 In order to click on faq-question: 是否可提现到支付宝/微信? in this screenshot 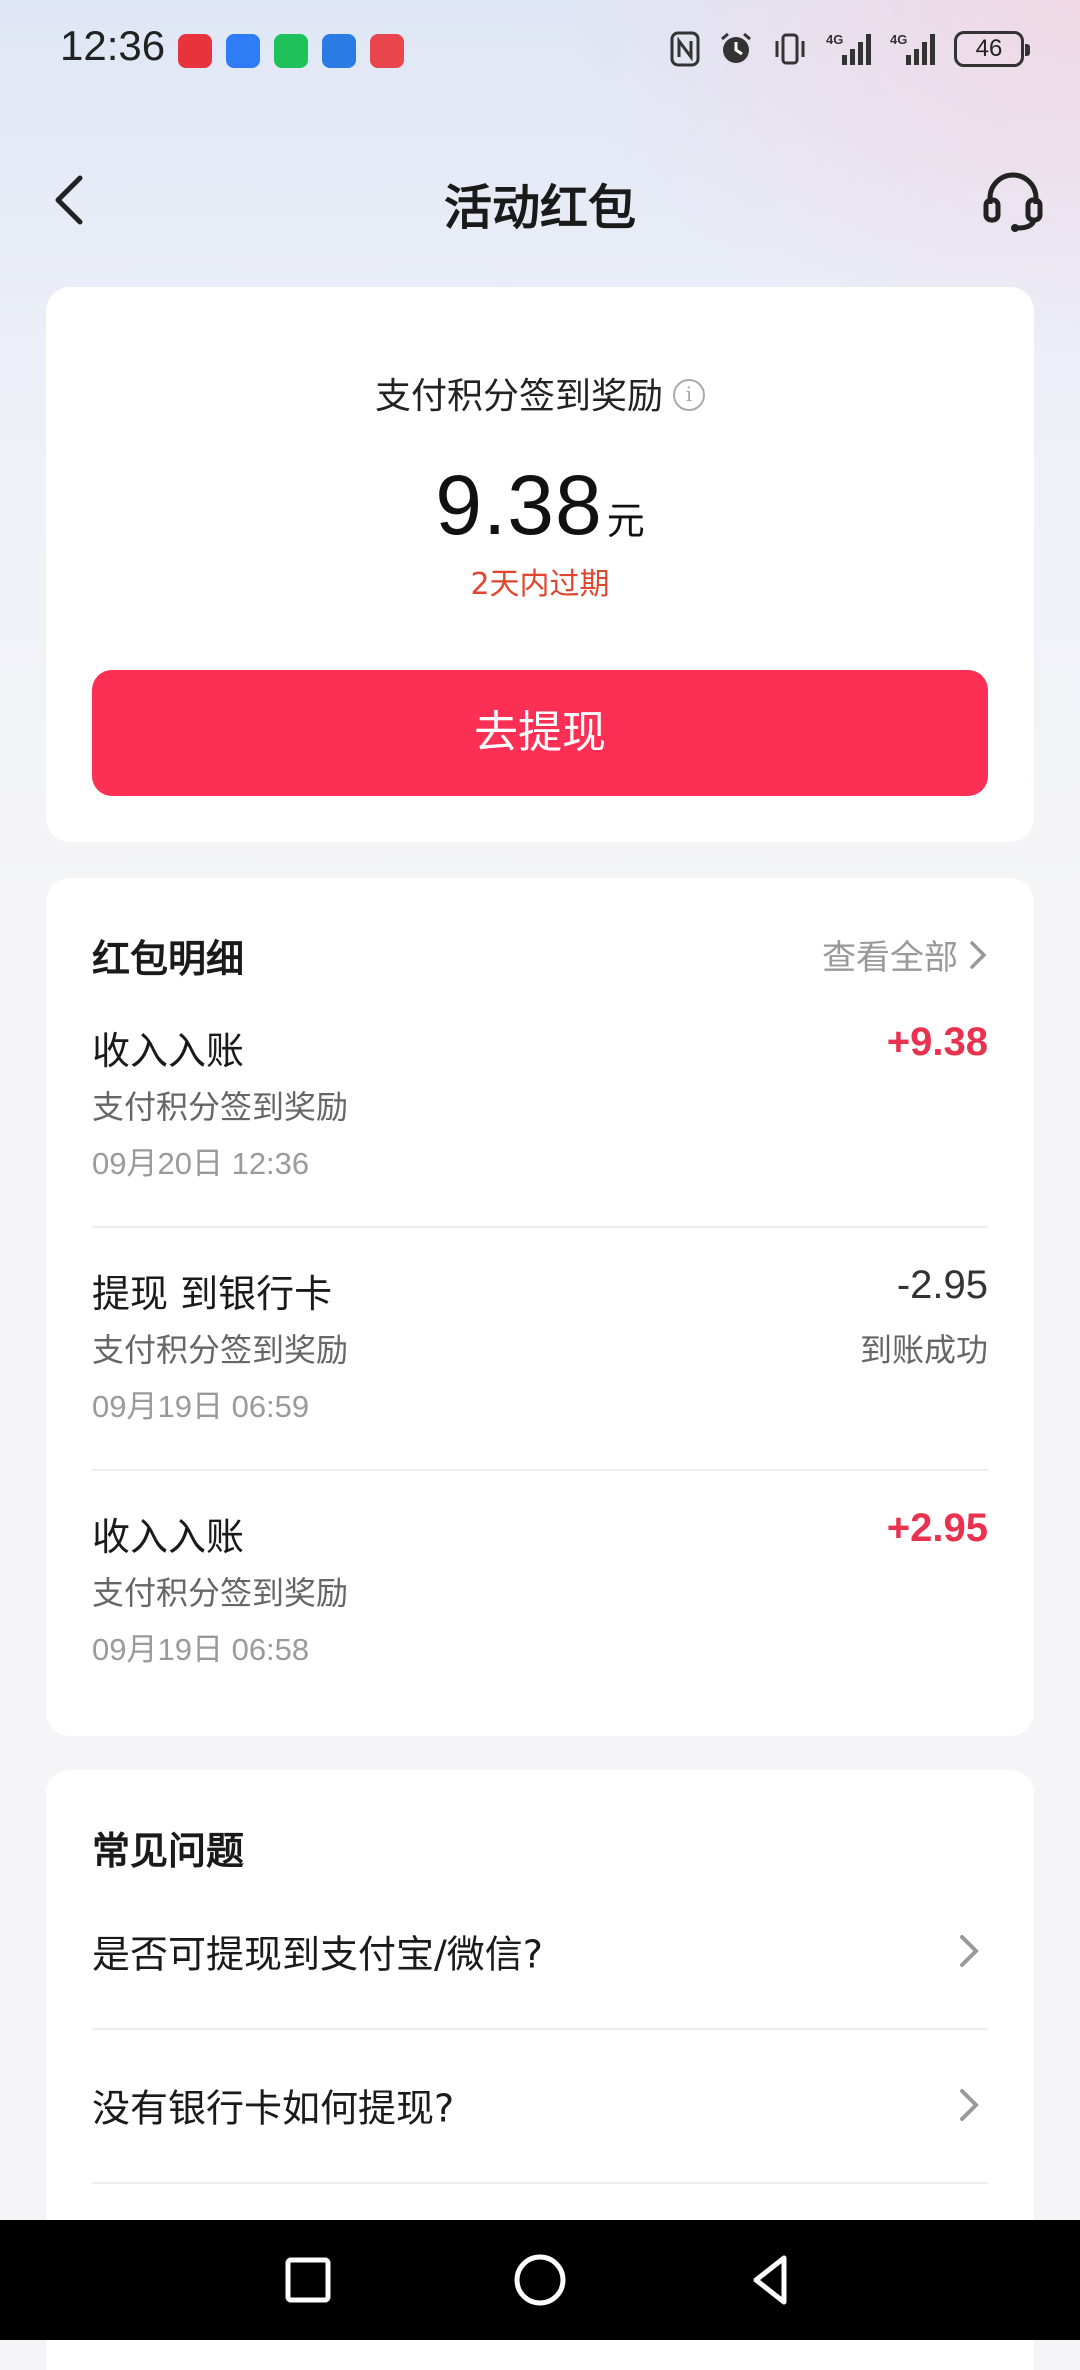, I will do `click(317, 1954)`.